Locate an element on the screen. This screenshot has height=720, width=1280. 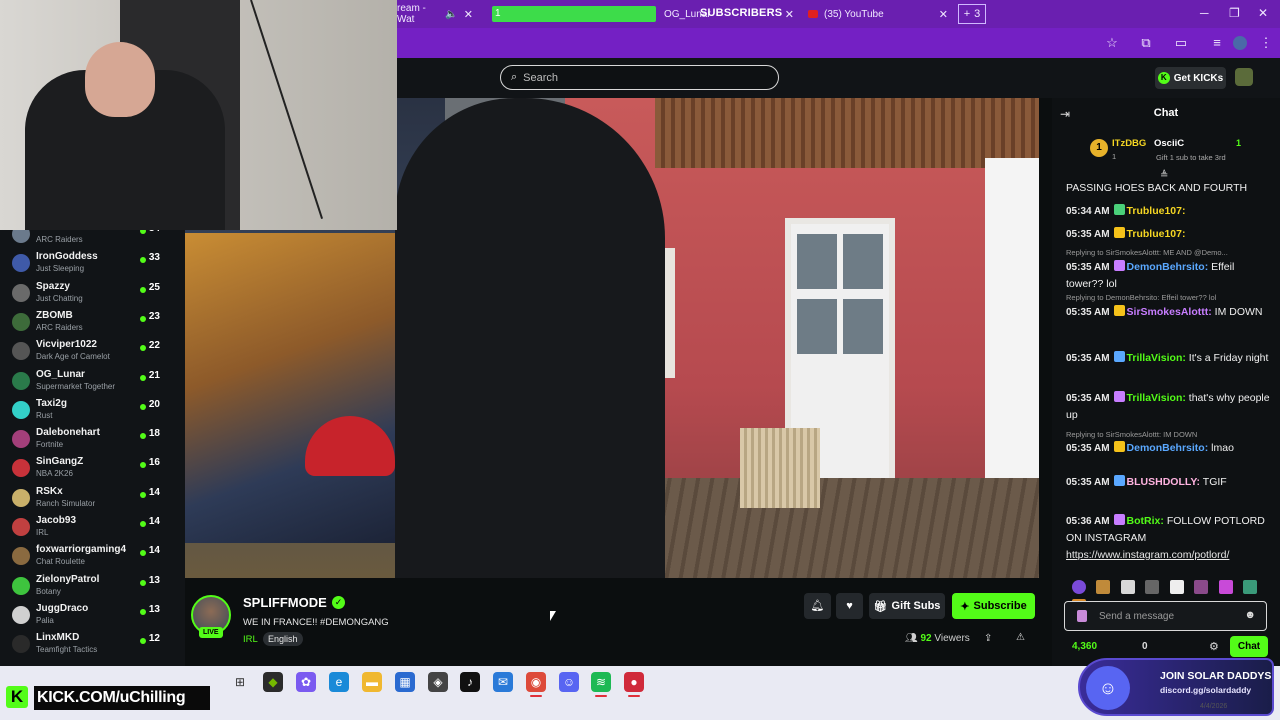
nvidia-icon: ◆ is located at coordinates (273, 682).